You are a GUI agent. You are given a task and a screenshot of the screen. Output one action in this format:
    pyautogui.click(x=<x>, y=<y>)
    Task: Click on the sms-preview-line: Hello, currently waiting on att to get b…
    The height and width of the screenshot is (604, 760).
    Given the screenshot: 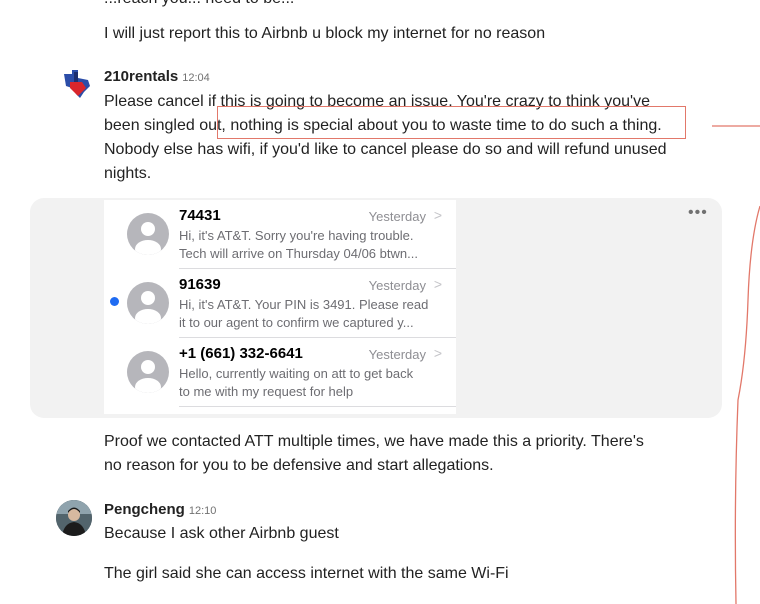 What is the action you would take?
    pyautogui.click(x=296, y=373)
    